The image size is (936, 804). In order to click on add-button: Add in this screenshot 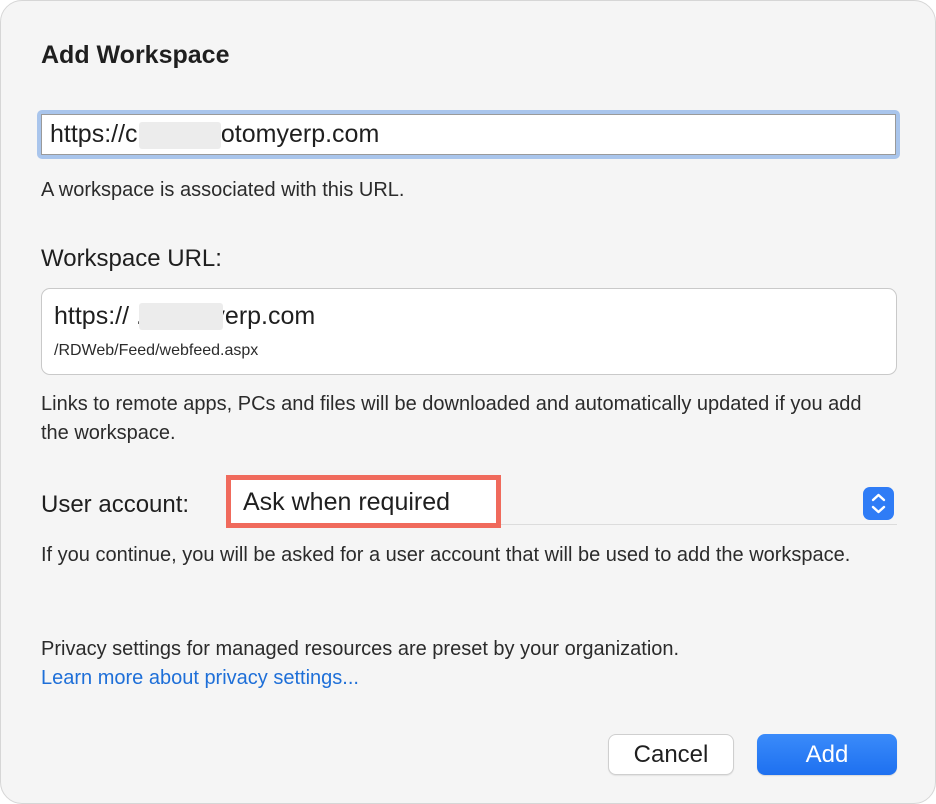, I will do `click(827, 754)`.